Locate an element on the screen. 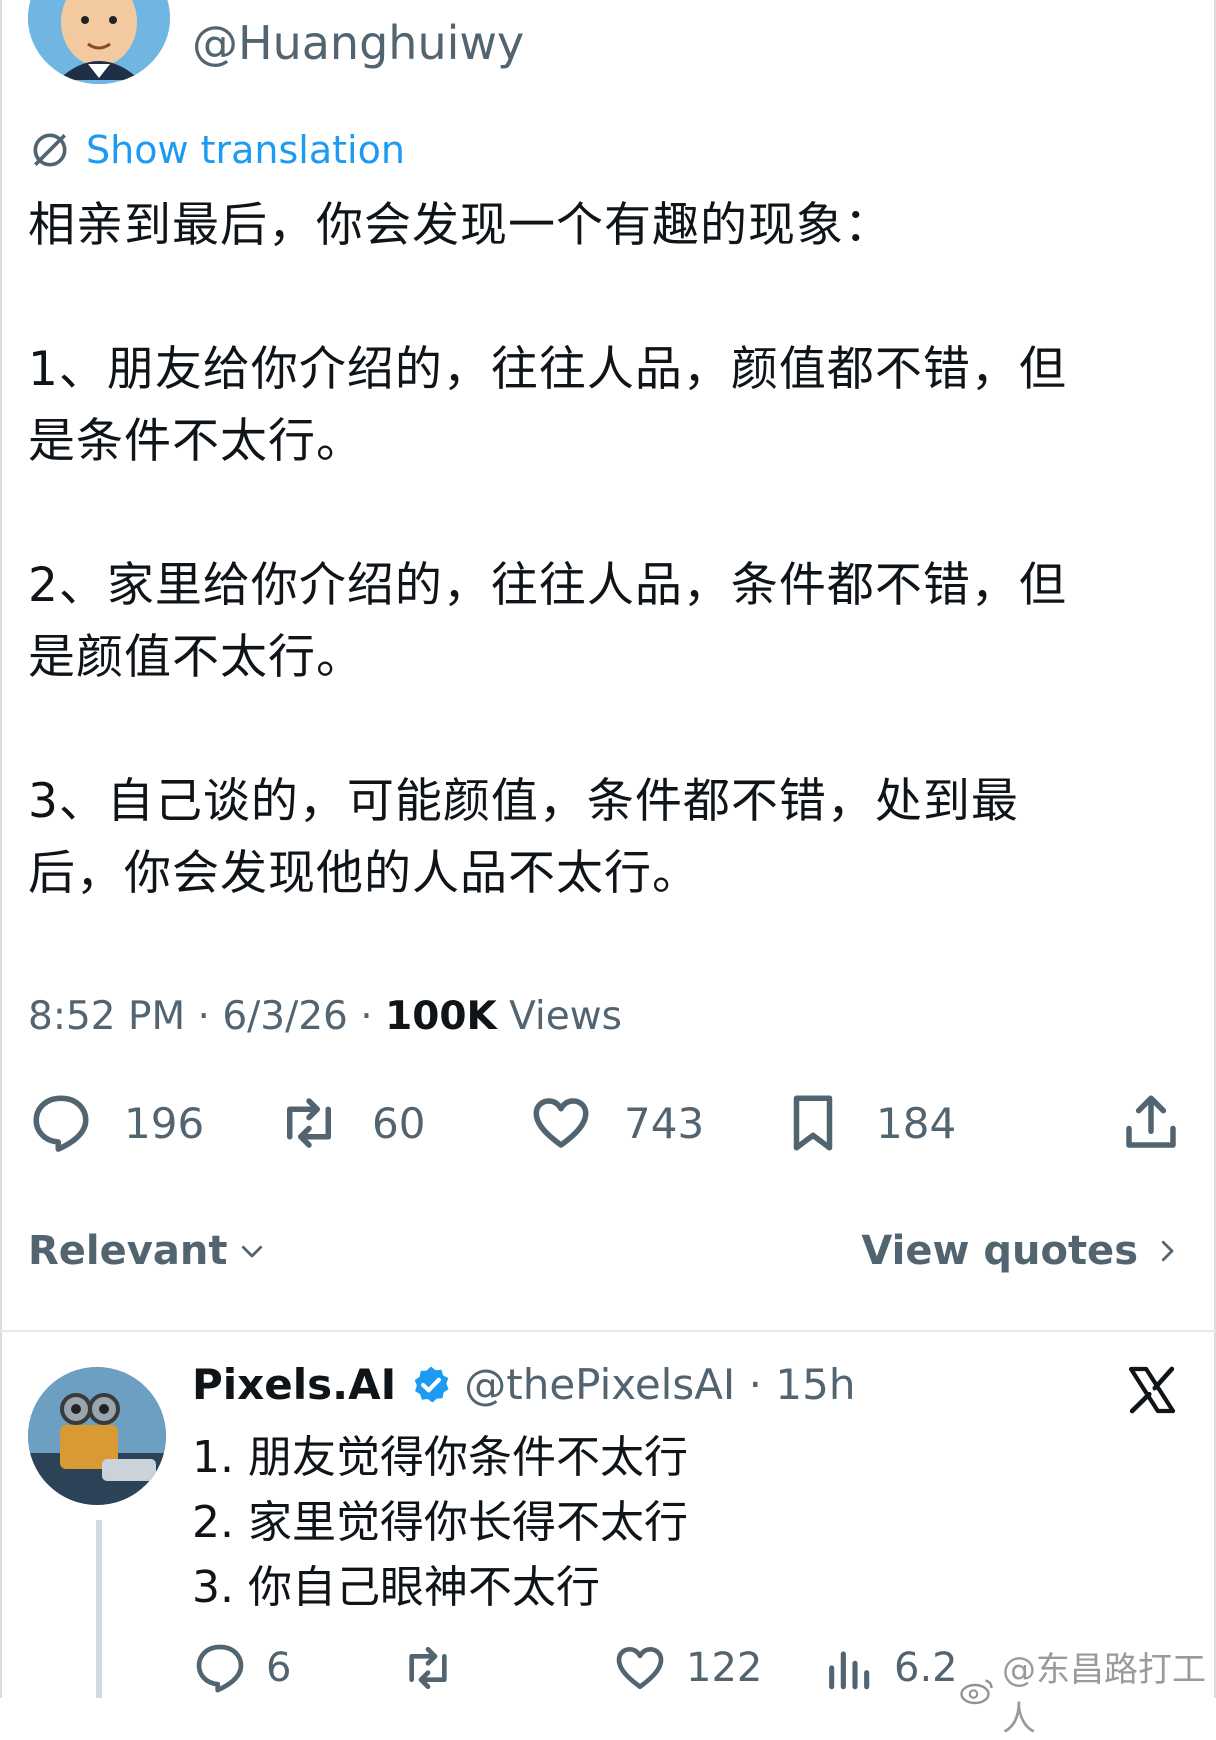 The width and height of the screenshot is (1216, 1740). tweet-meta: 8:52 PM · 6/3/26 · 100K Views is located at coordinates (325, 1016).